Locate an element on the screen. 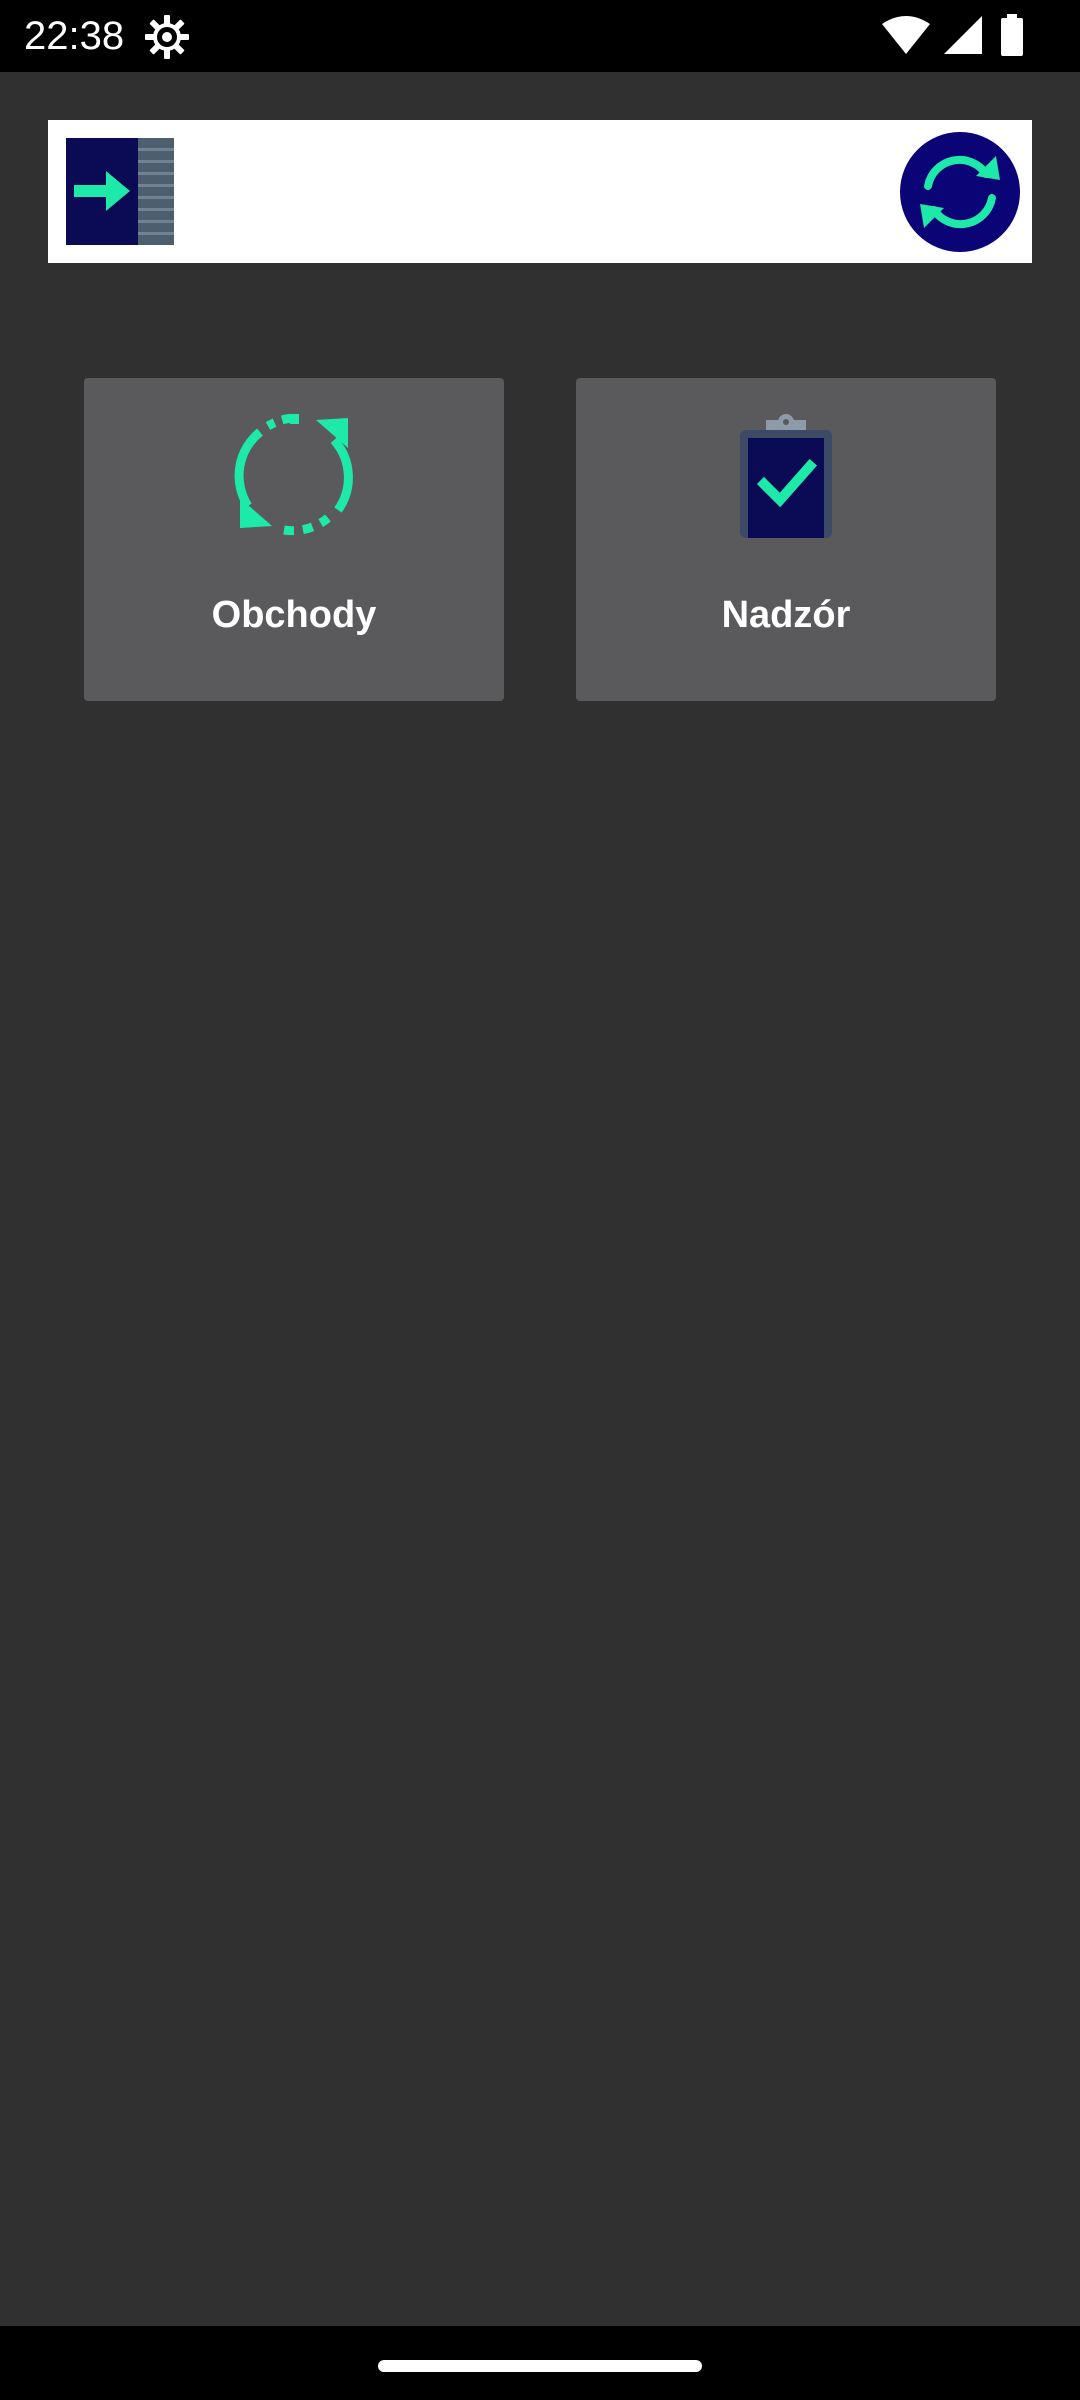  logout-arrow-icon is located at coordinates (120, 191).